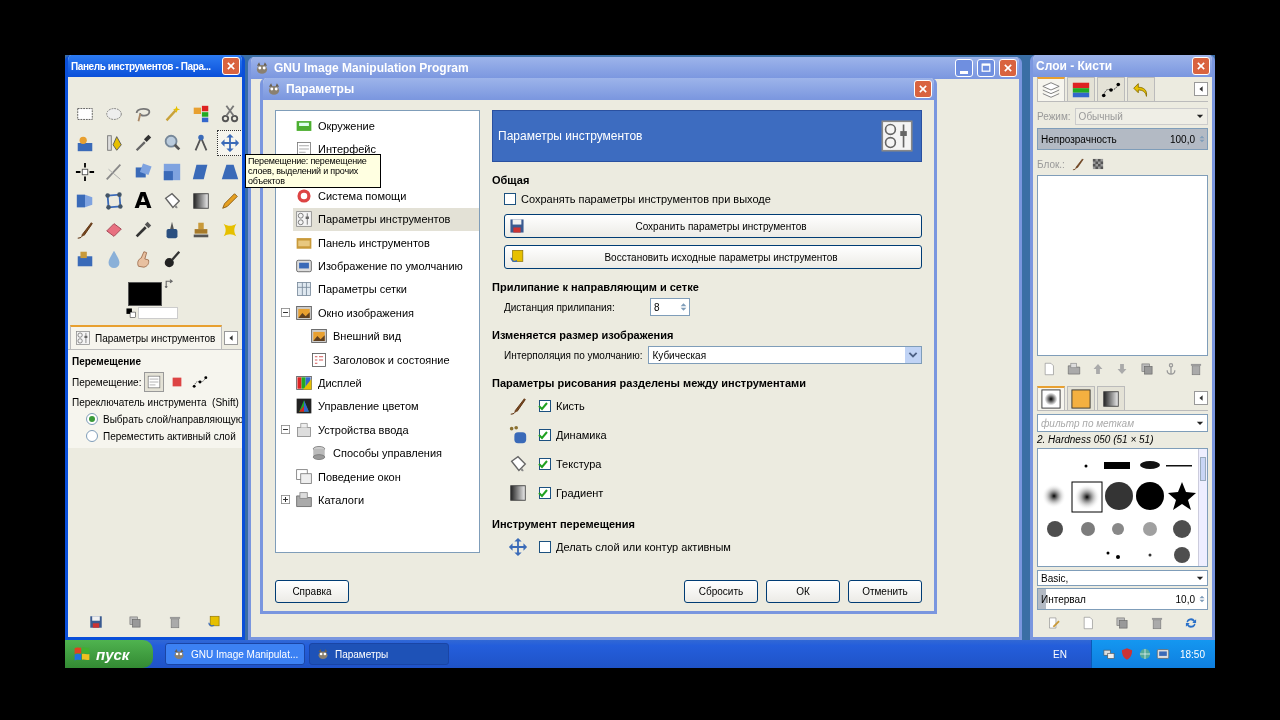 The width and height of the screenshot is (1280, 720). What do you see at coordinates (169, 436) in the screenshot?
I see `radio-label: Переместить активный слой` at bounding box center [169, 436].